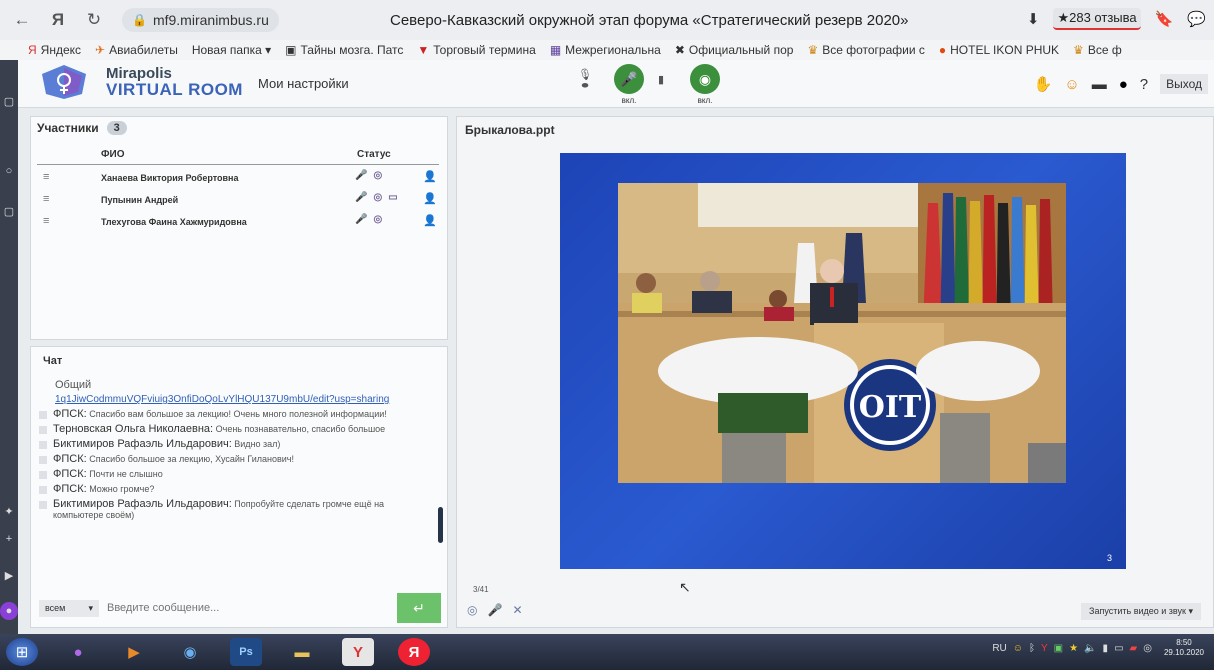  Describe the element at coordinates (140, 200) in the screenshot. I see `participant-name: Пупынин Андрей` at that location.